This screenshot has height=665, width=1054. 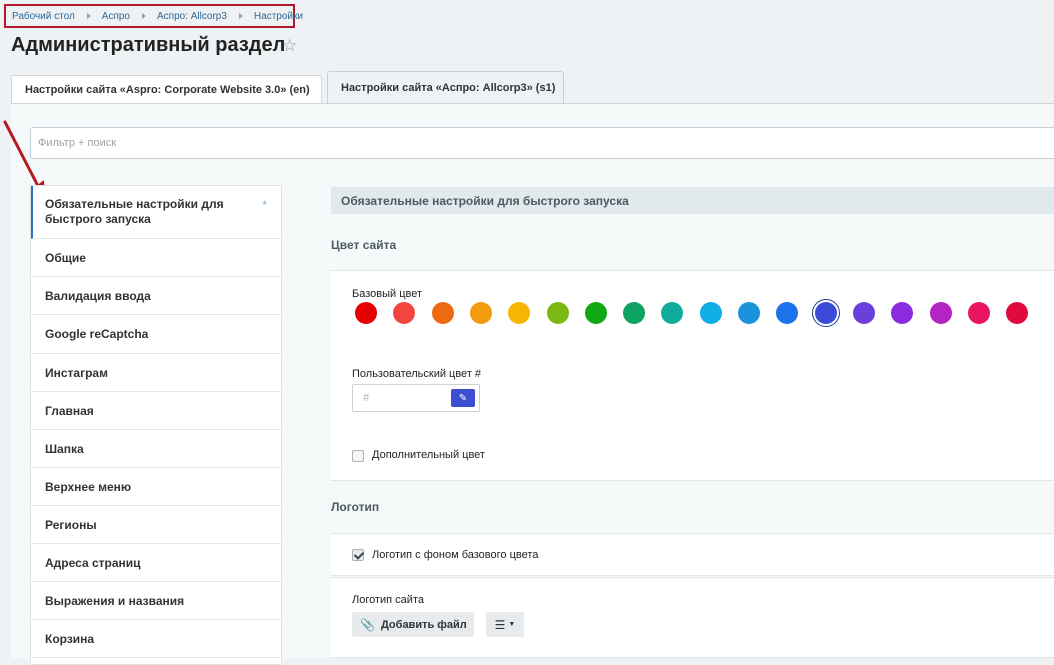 What do you see at coordinates (455, 555) in the screenshot?
I see `logo-bg-label: Логотип с фоном базового цвета` at bounding box center [455, 555].